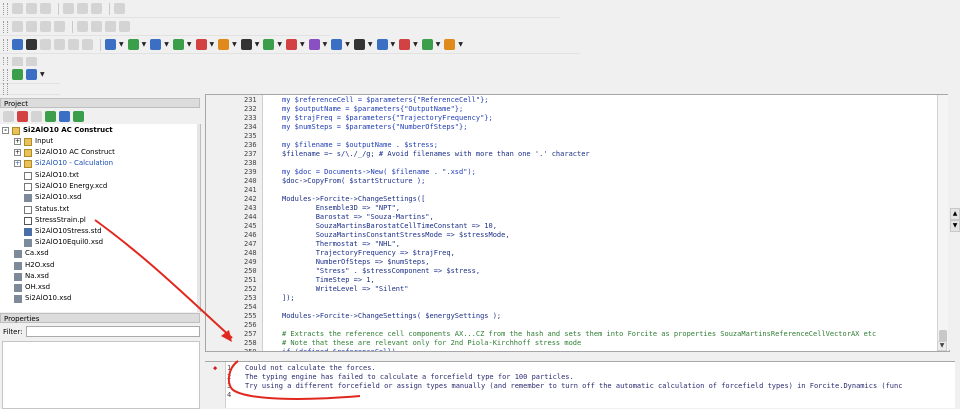 This screenshot has height=409, width=960. I want to click on sorption-icon, so click(269, 44).